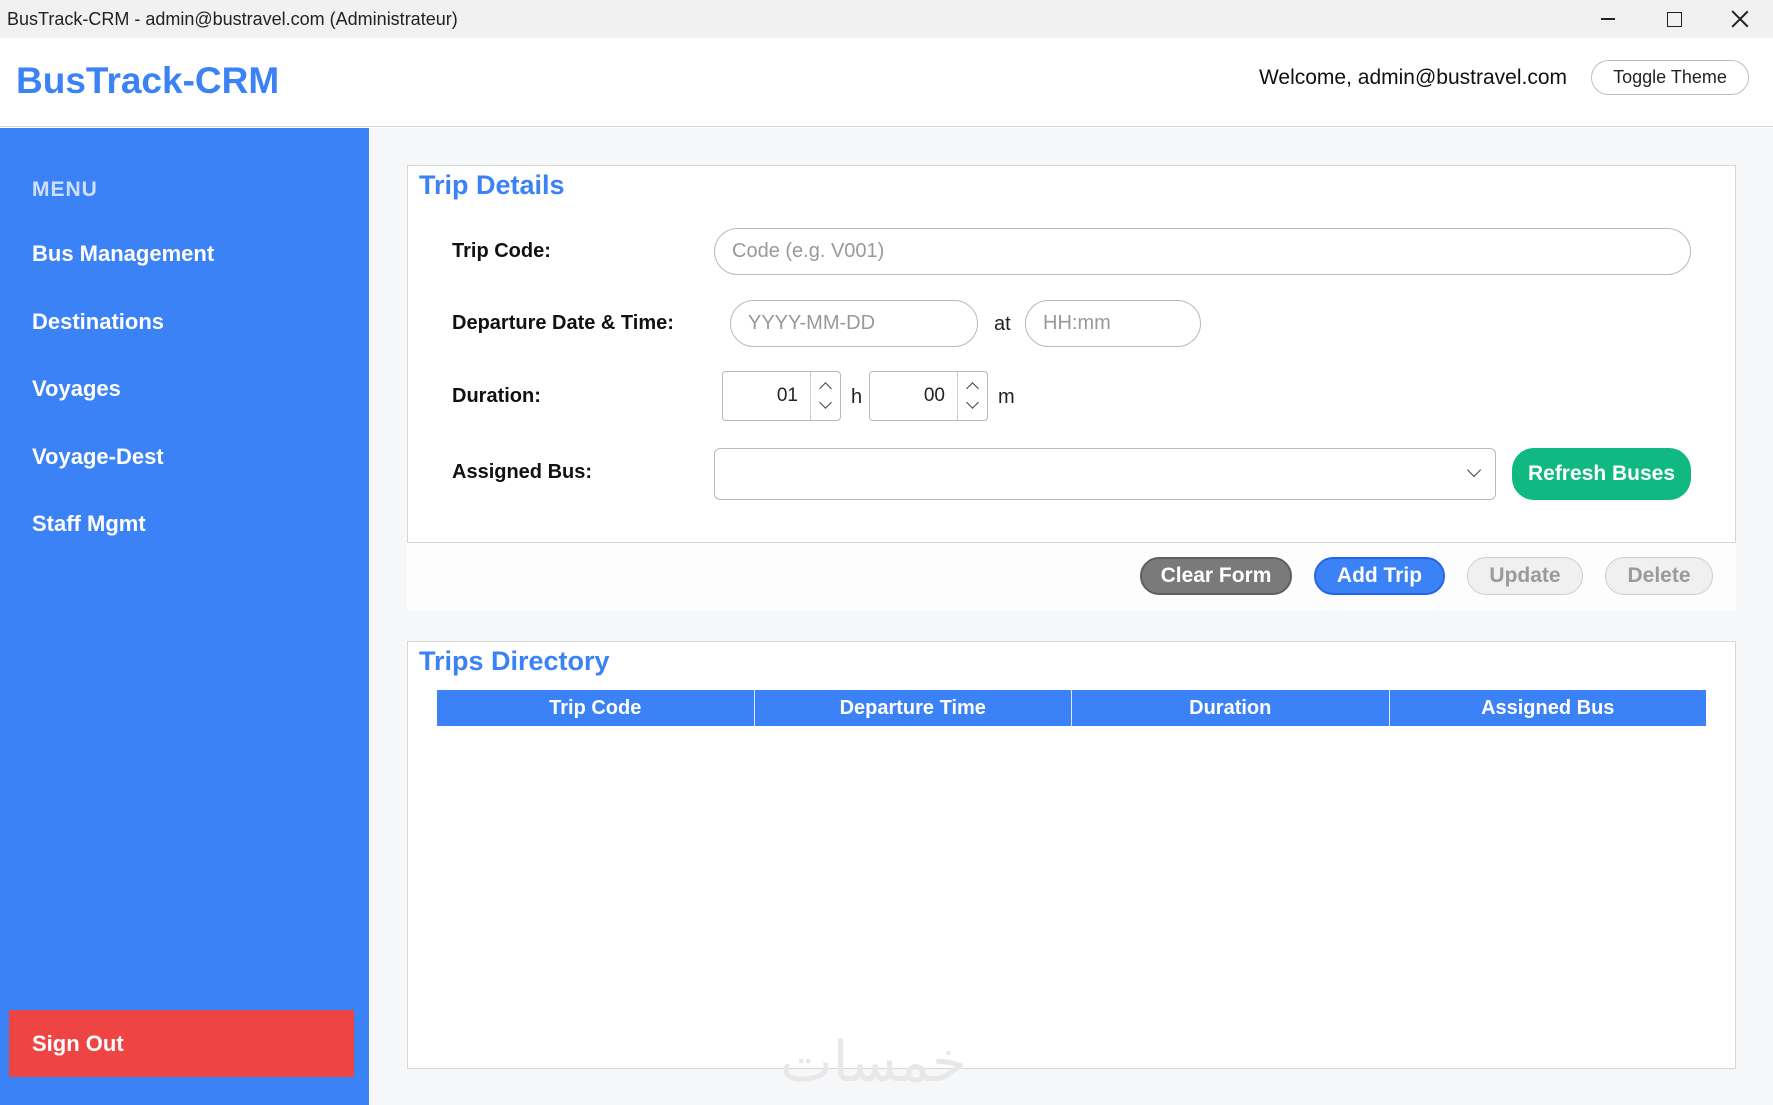 The height and width of the screenshot is (1105, 1773). Describe the element at coordinates (854, 323) in the screenshot. I see `departure-date-input` at that location.